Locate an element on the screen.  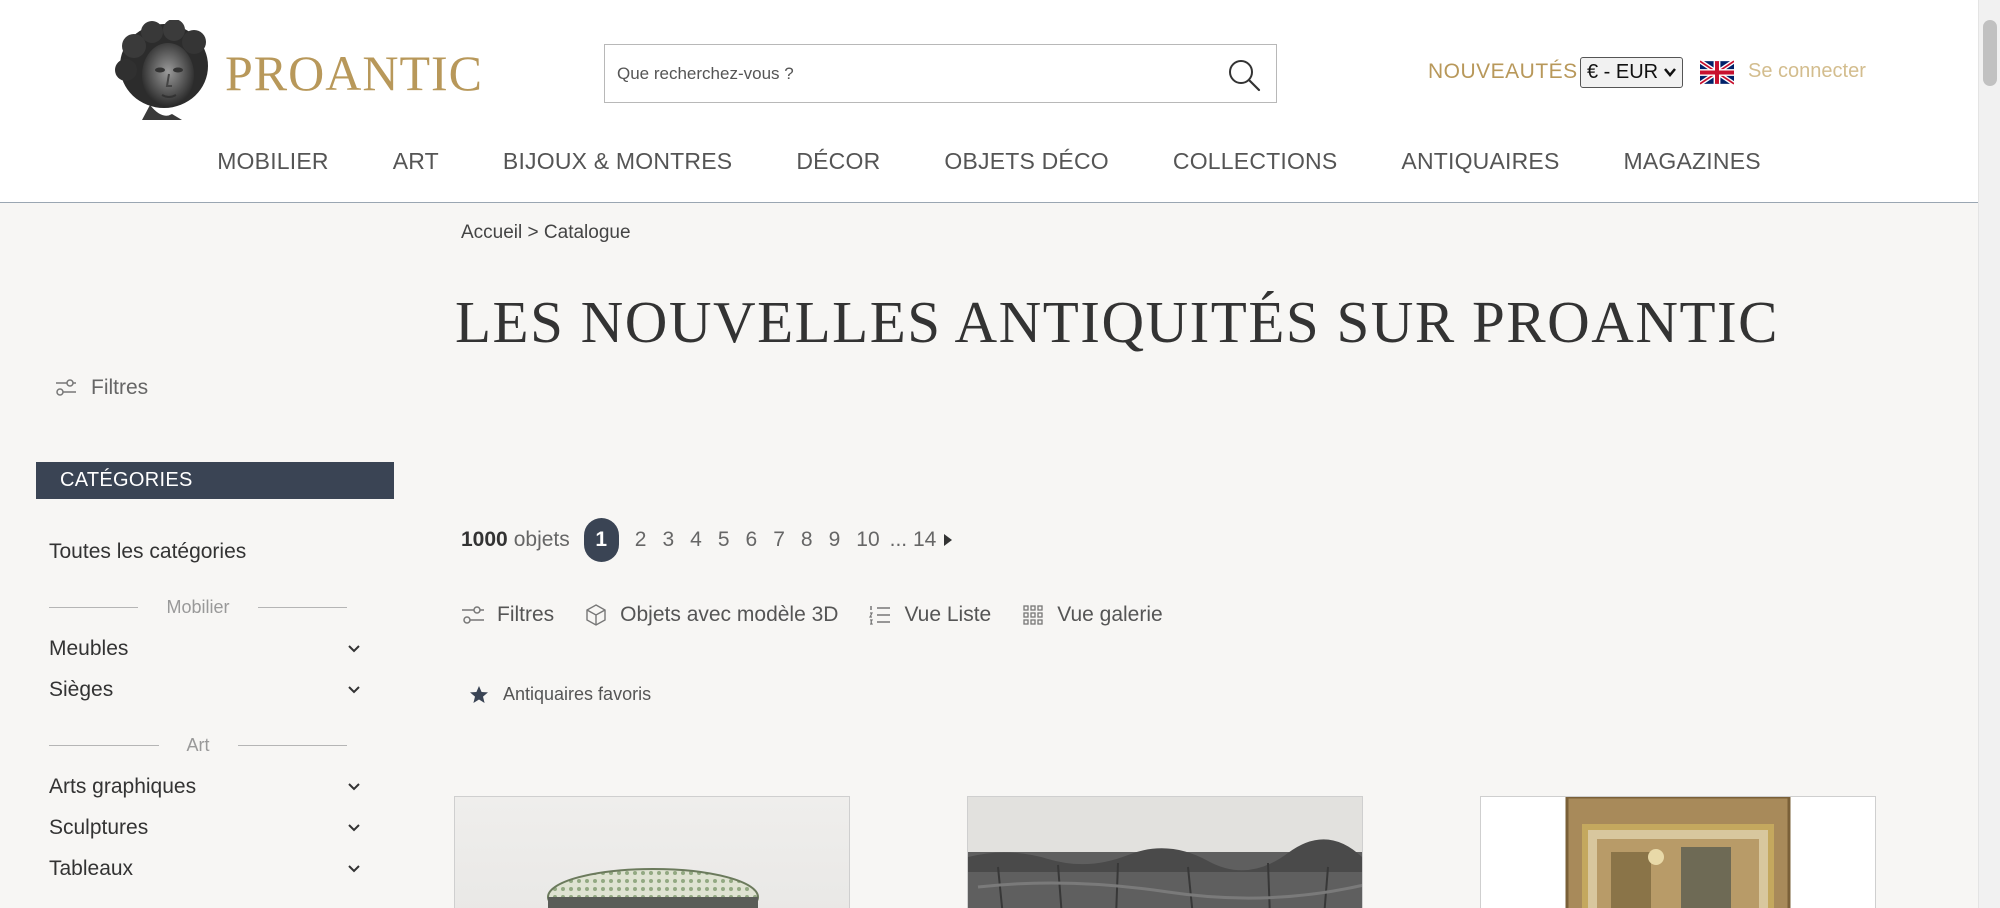
nav-item-bijoux-montres: BIJOUX & MONTRES is located at coordinates (617, 161).